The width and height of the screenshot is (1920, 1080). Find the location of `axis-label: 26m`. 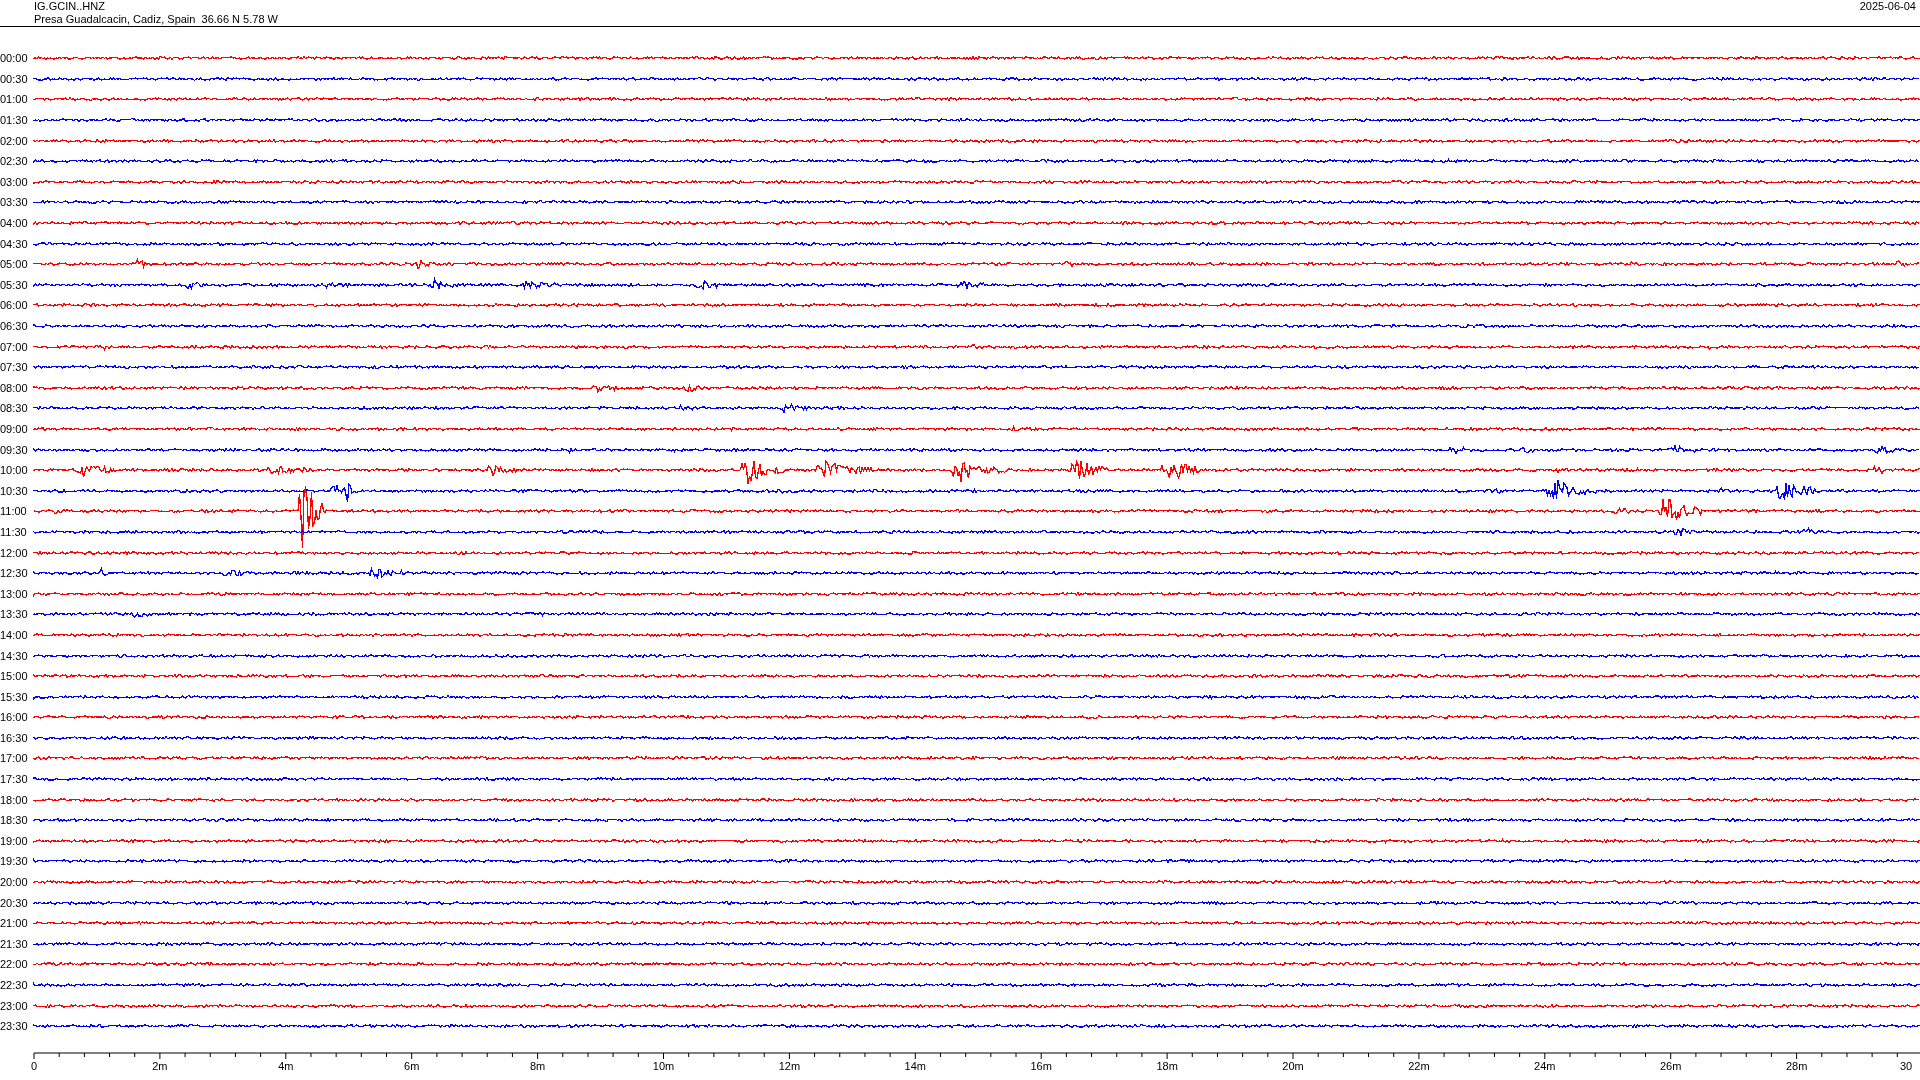

axis-label: 26m is located at coordinates (1671, 1065).